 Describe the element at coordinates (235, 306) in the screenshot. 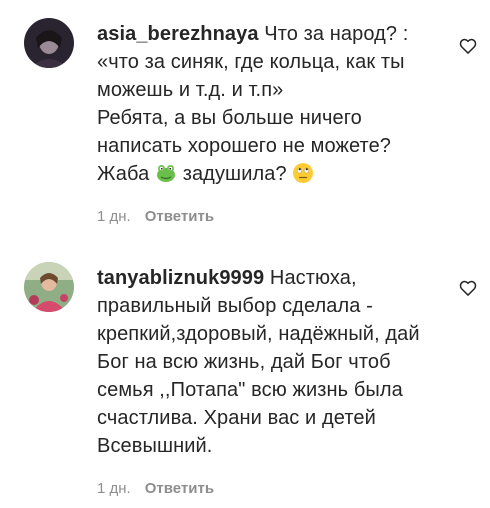

I see `comment-text: правильный выбор сделала -` at that location.